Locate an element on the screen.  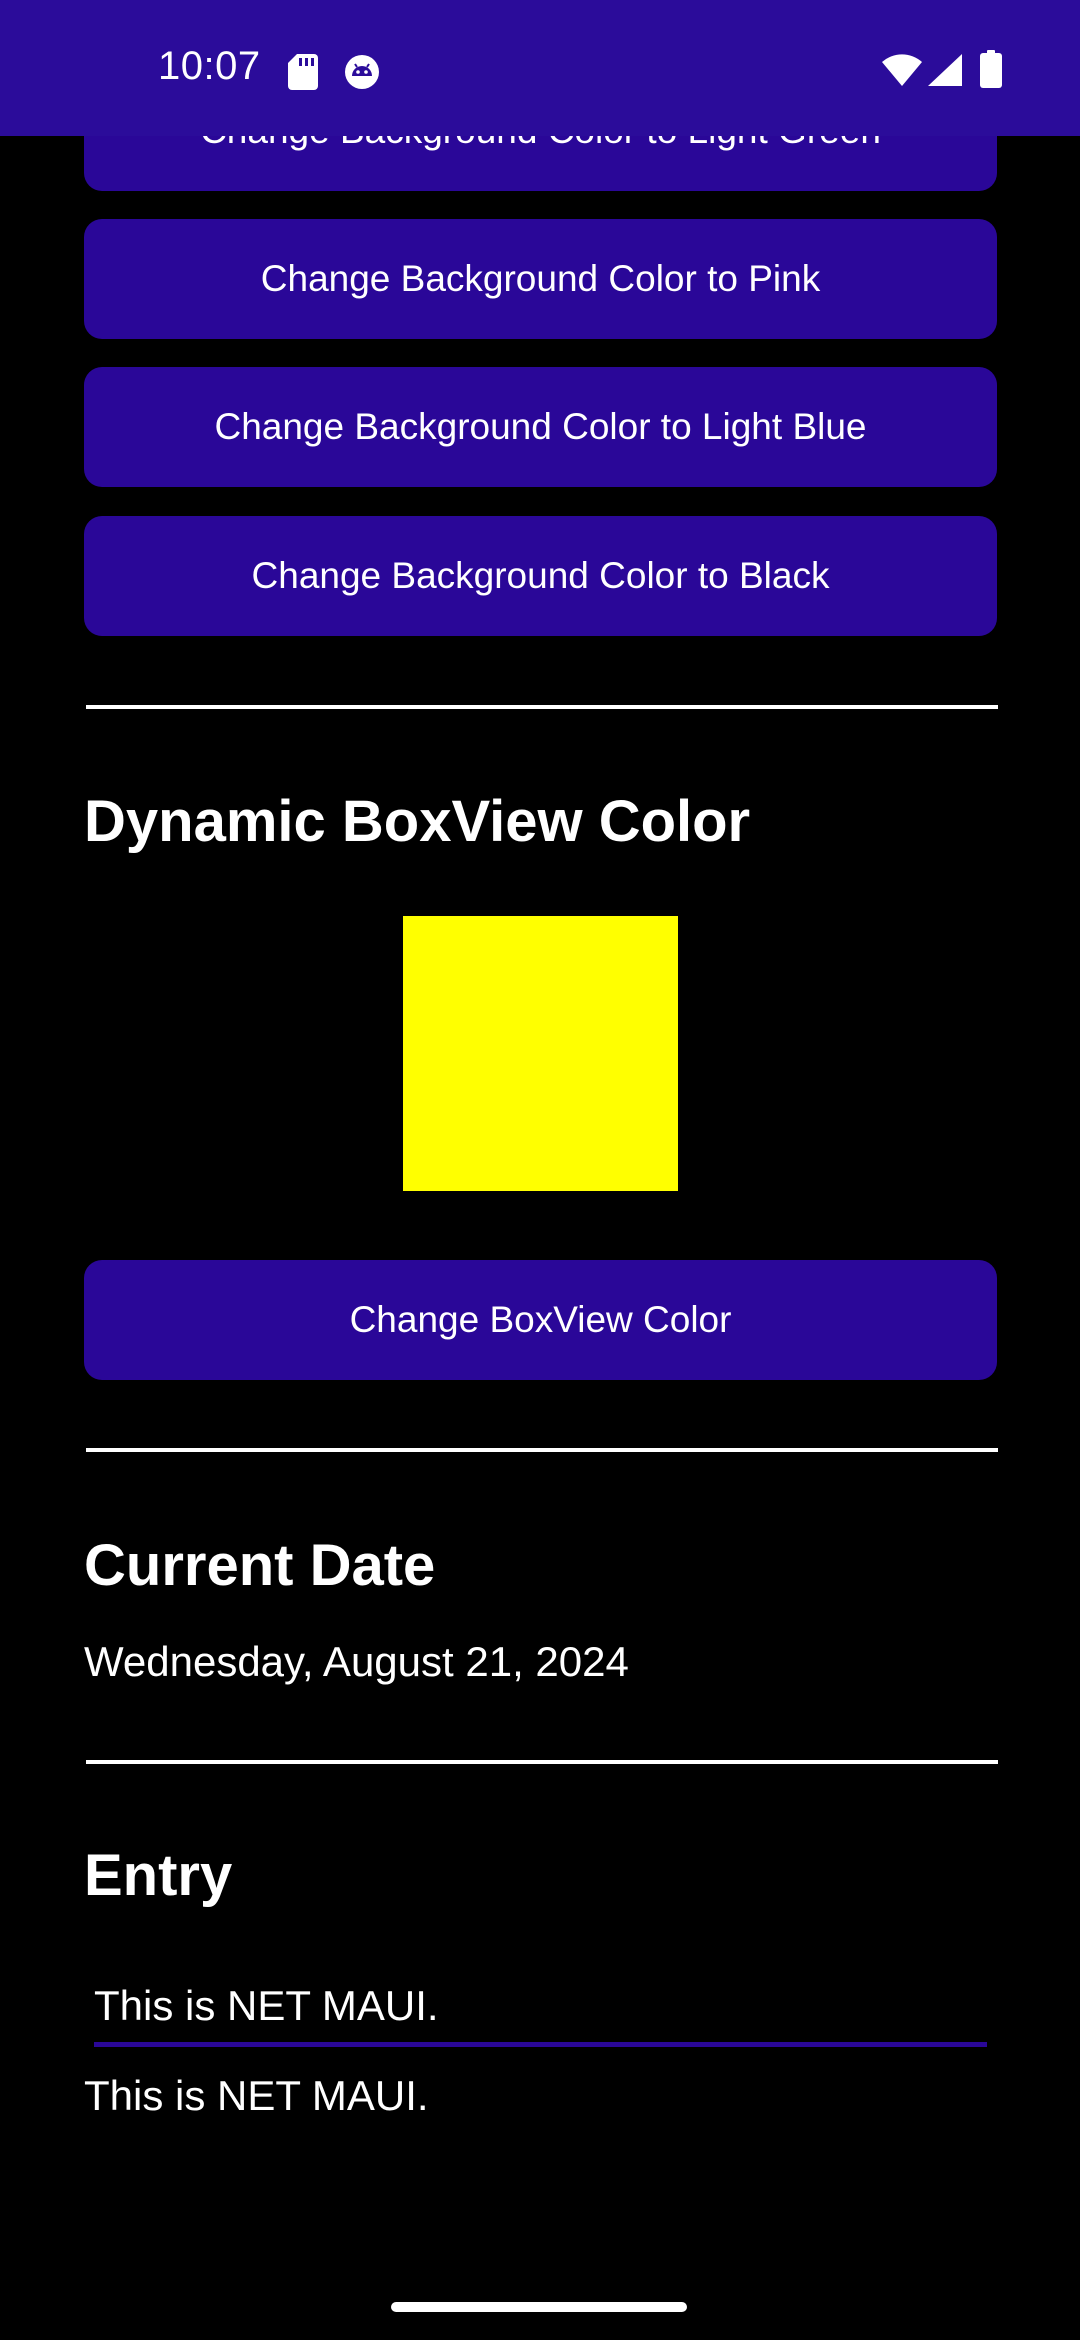
boxview-section-title: Dynamic BoxView Color is located at coordinates (417, 821).